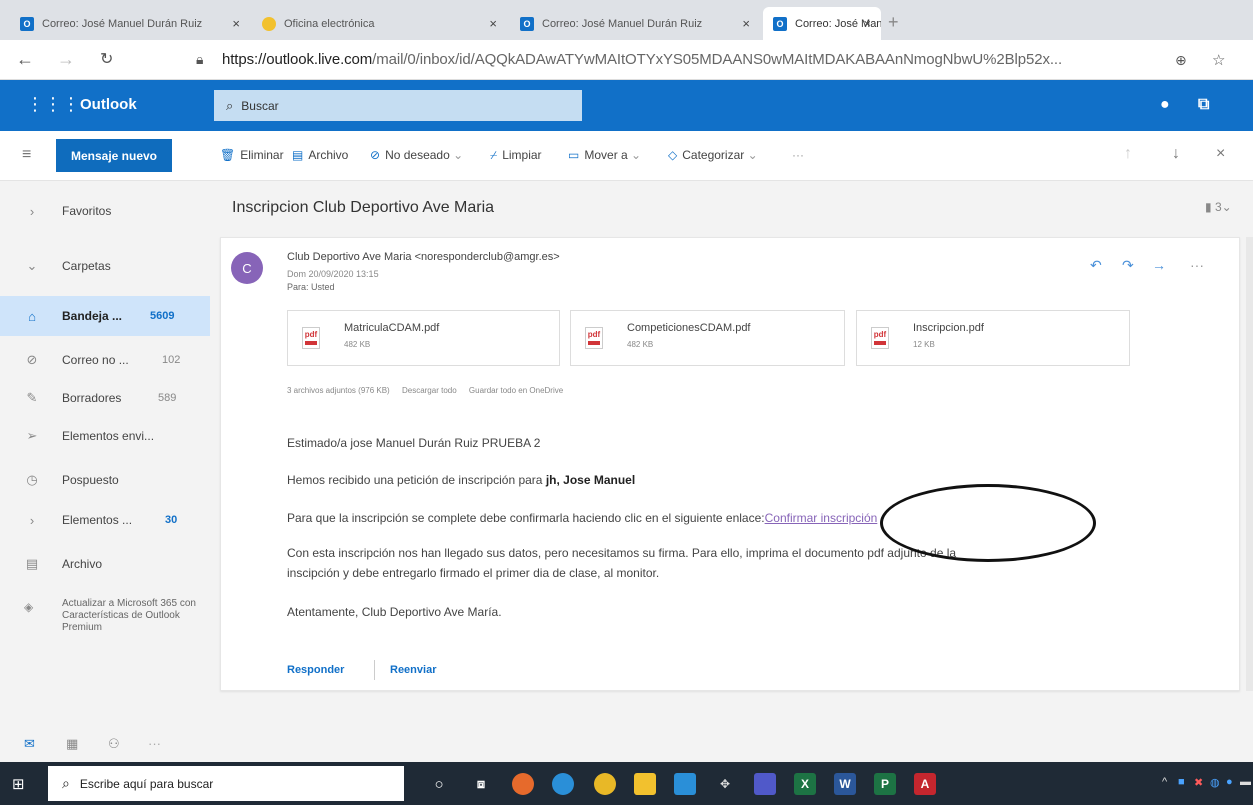  Describe the element at coordinates (114, 744) in the screenshot. I see `people-icon: ⚇` at that location.